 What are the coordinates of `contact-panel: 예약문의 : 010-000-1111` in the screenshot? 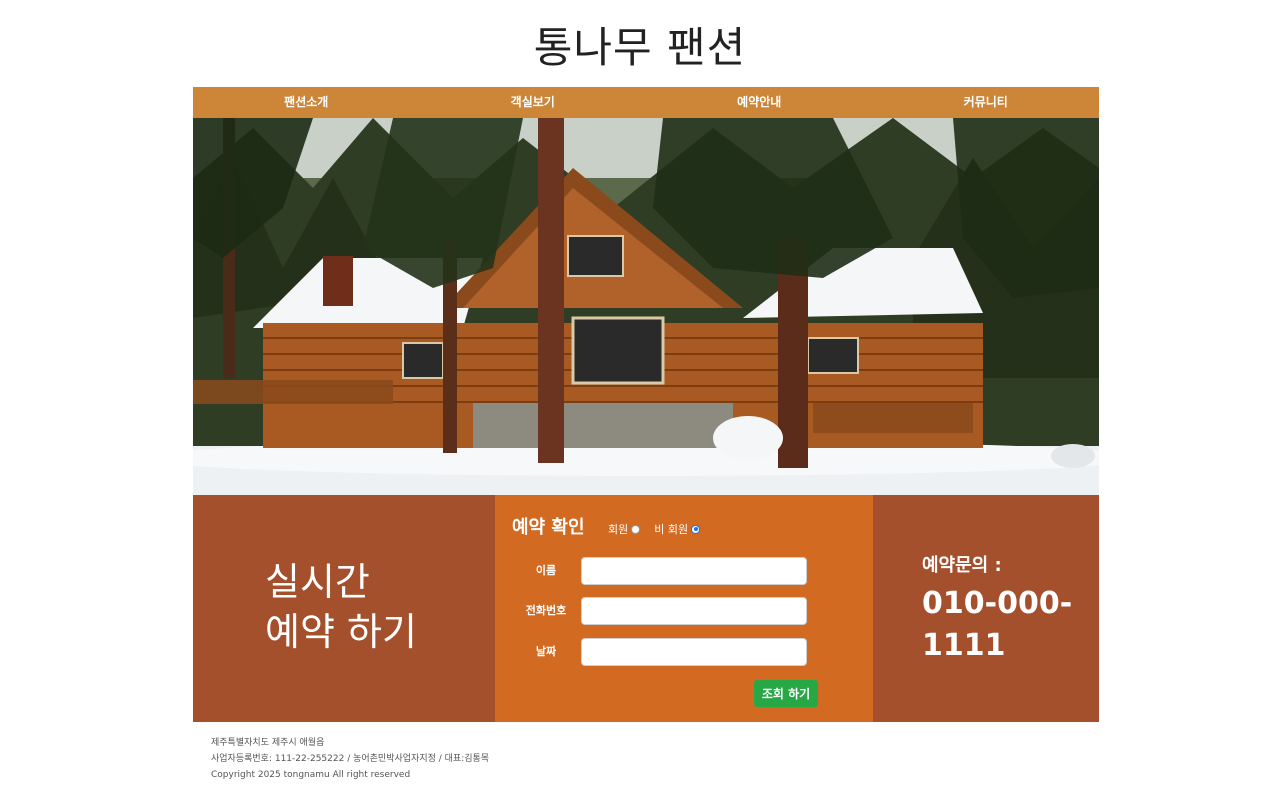 It's located at (986, 608).